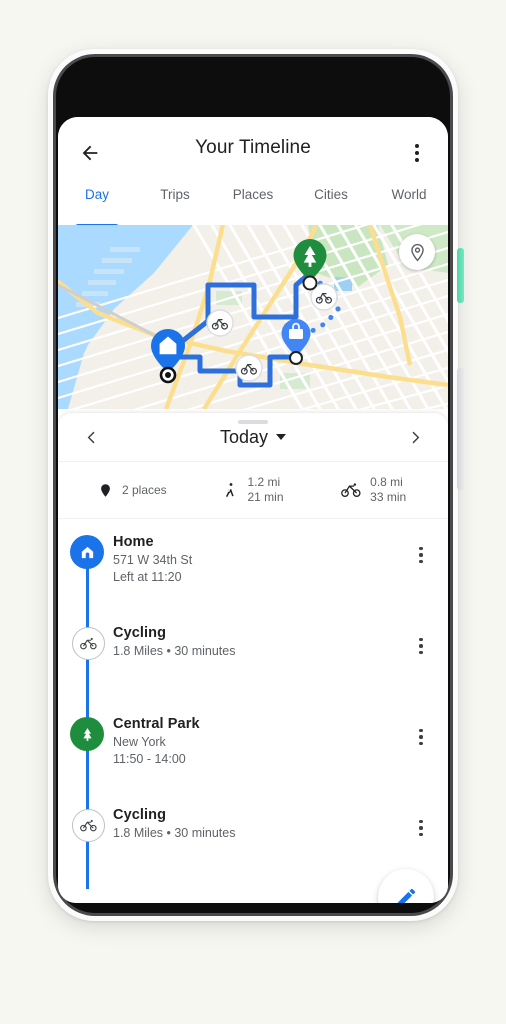  I want to click on entry-title: Home, so click(133, 542).